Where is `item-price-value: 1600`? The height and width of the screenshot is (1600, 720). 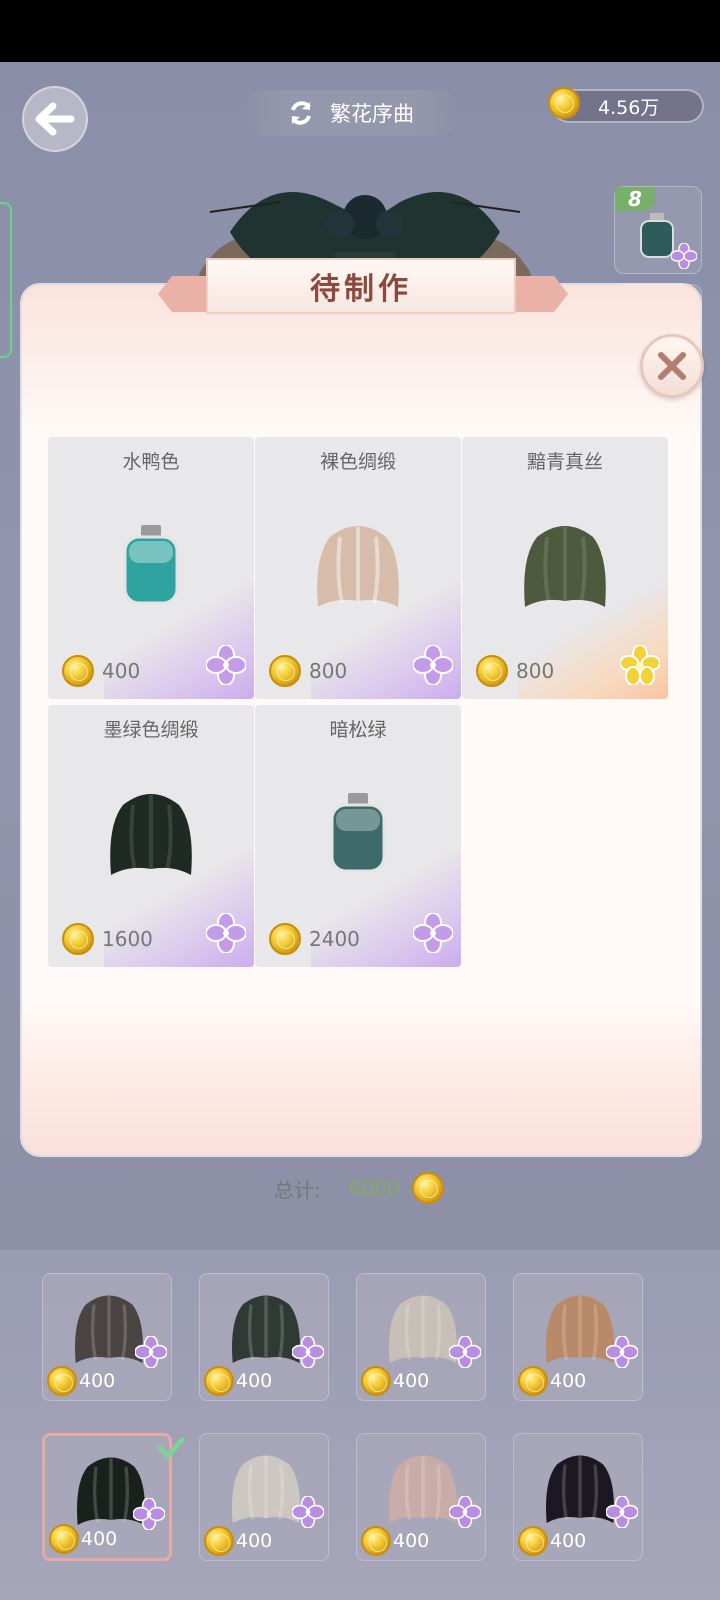
item-price-value: 1600 is located at coordinates (127, 939).